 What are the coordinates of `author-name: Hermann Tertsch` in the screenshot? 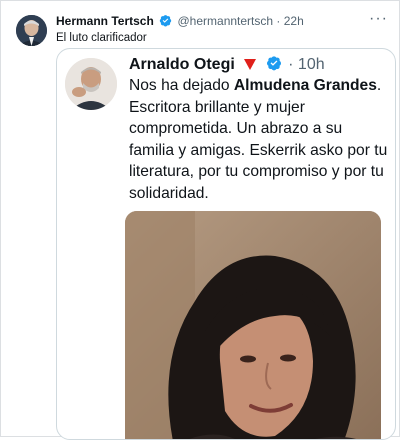 It's located at (105, 21).